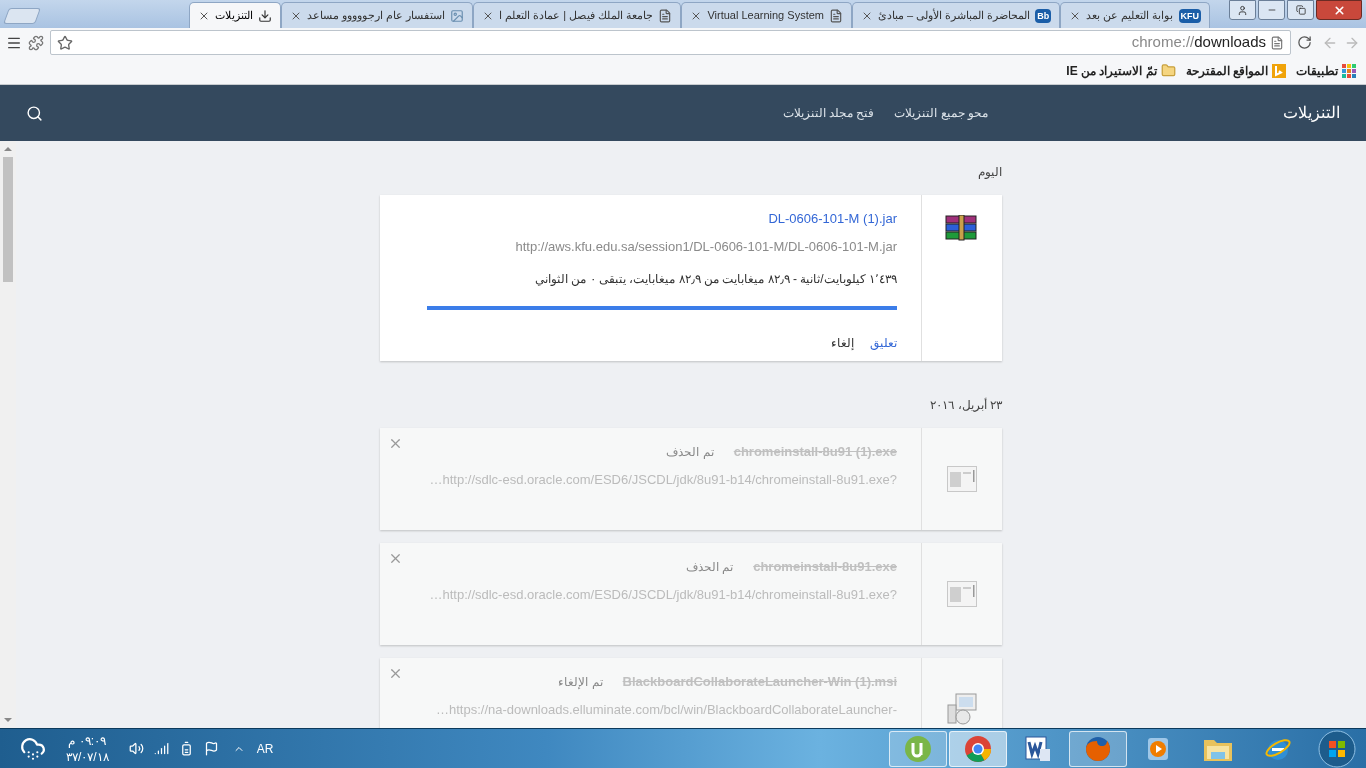  Describe the element at coordinates (1304, 42) in the screenshot. I see `reload-icon` at that location.